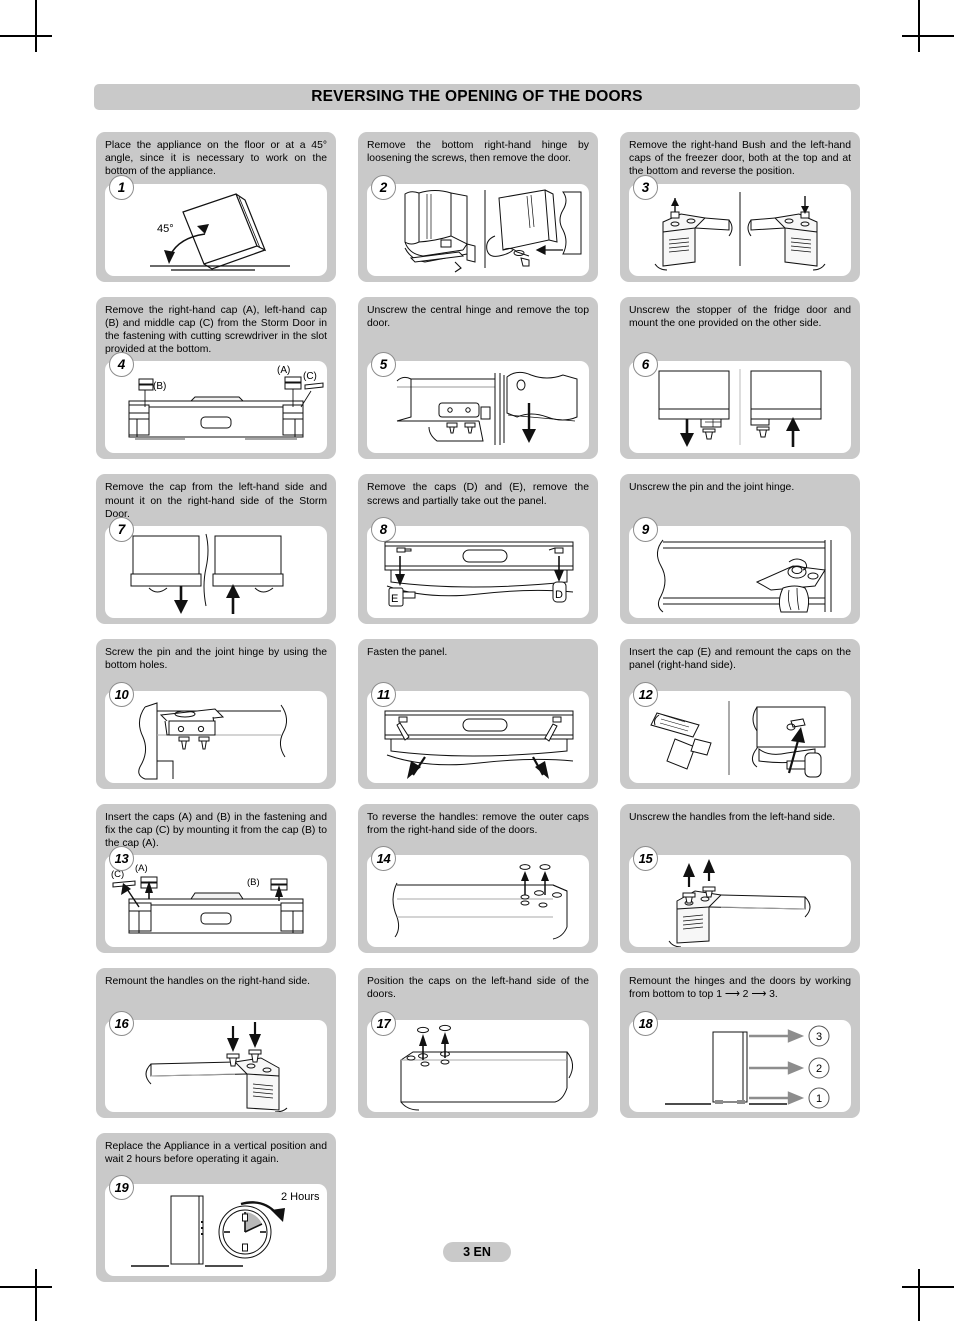 This screenshot has width=954, height=1321. I want to click on step-illustration-1: 1 45°, so click(216, 225).